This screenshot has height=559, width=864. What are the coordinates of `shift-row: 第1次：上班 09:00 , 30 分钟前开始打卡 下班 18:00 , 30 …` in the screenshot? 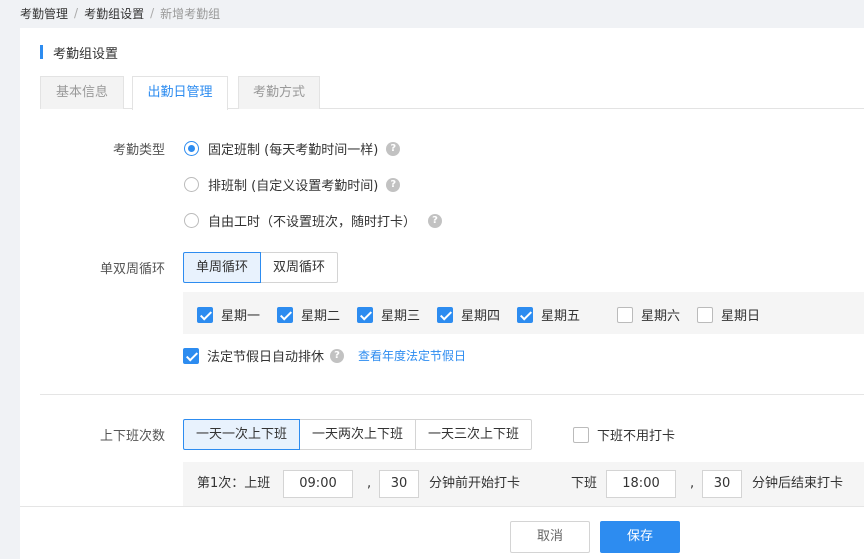 It's located at (523, 484).